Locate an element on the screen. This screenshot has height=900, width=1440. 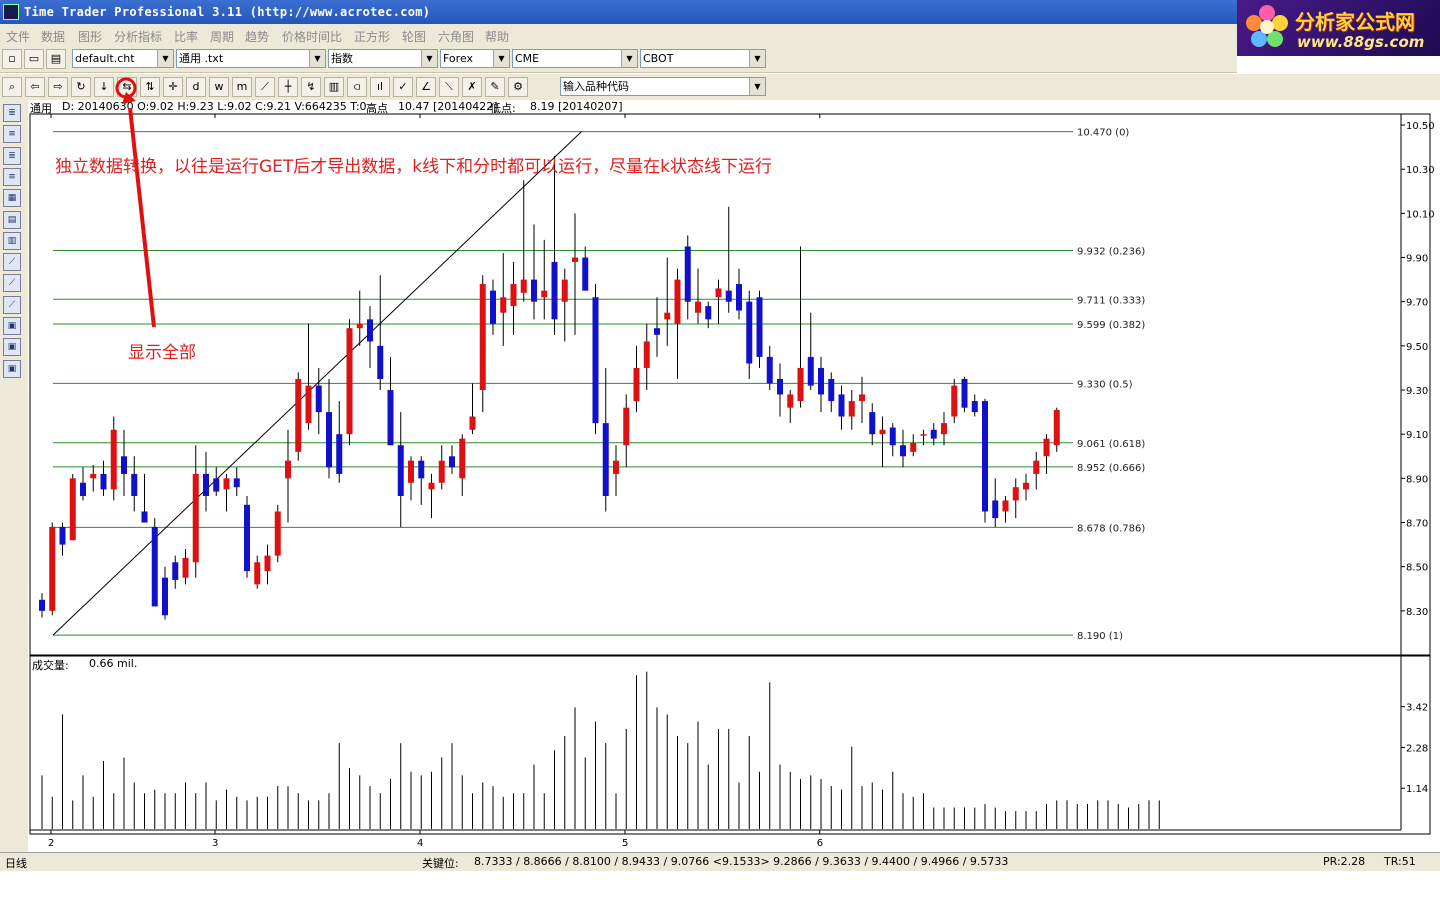
price-tick-label: 9.70 is located at coordinates (1417, 303).